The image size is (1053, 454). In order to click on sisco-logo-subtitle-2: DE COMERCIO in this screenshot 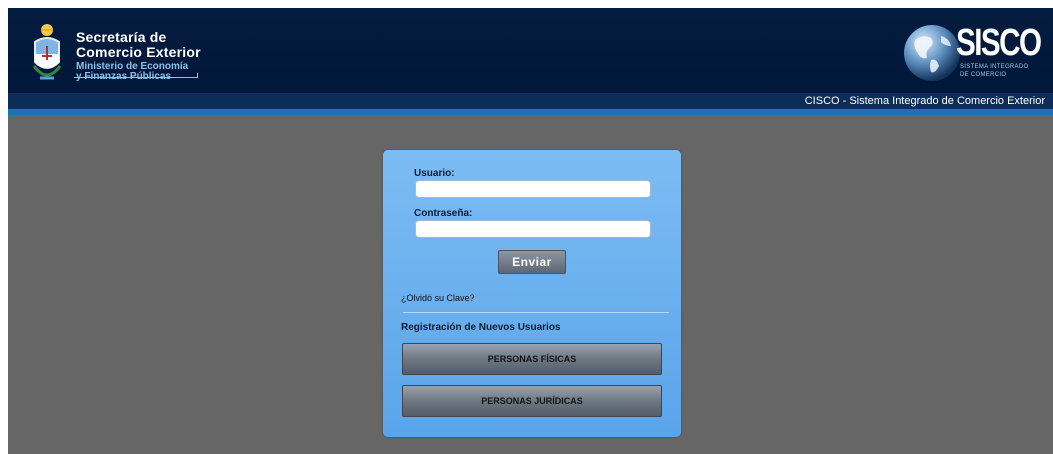, I will do `click(983, 75)`.